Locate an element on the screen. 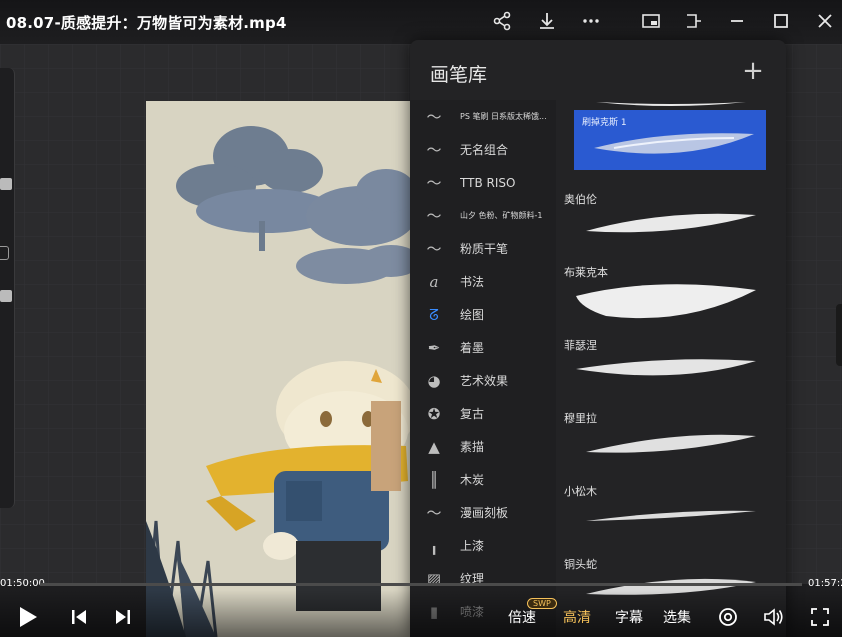  progress-bar is located at coordinates (421, 584).